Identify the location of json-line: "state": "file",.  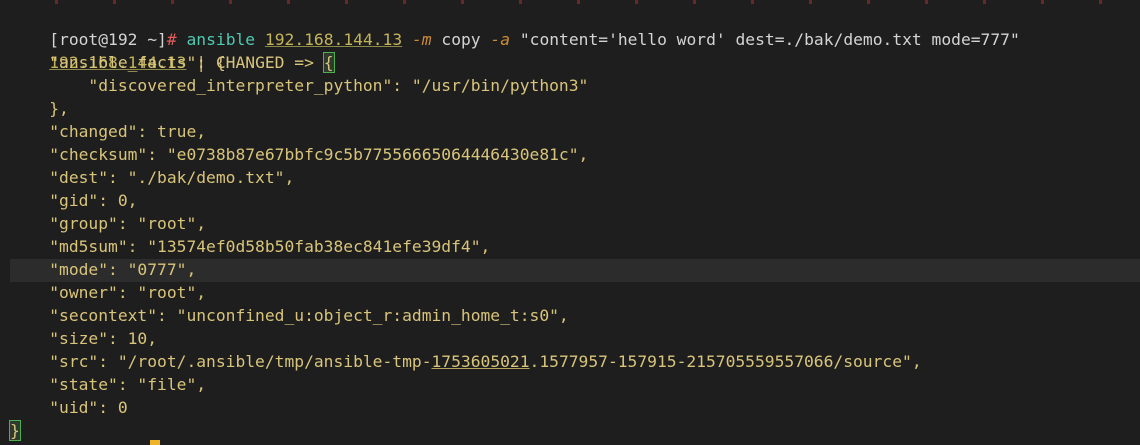
(108, 384).